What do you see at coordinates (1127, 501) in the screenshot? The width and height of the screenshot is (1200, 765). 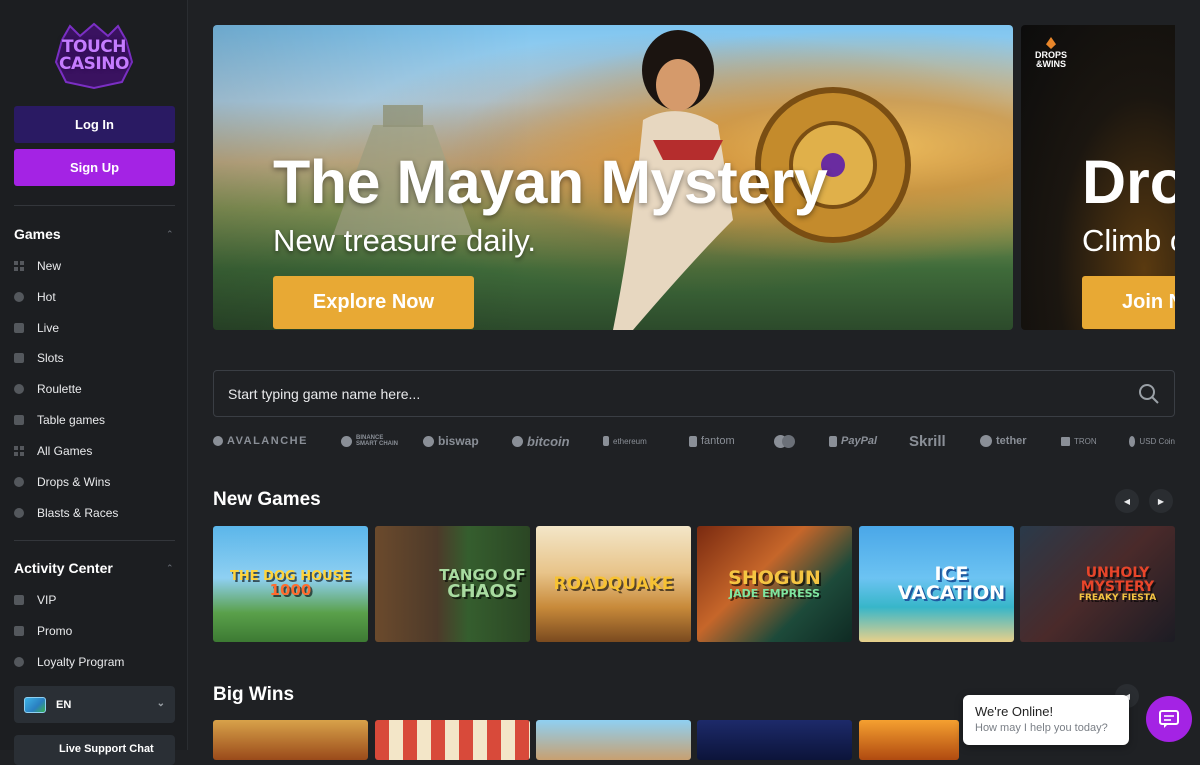 I see `prev-arrow-icon: ◀` at bounding box center [1127, 501].